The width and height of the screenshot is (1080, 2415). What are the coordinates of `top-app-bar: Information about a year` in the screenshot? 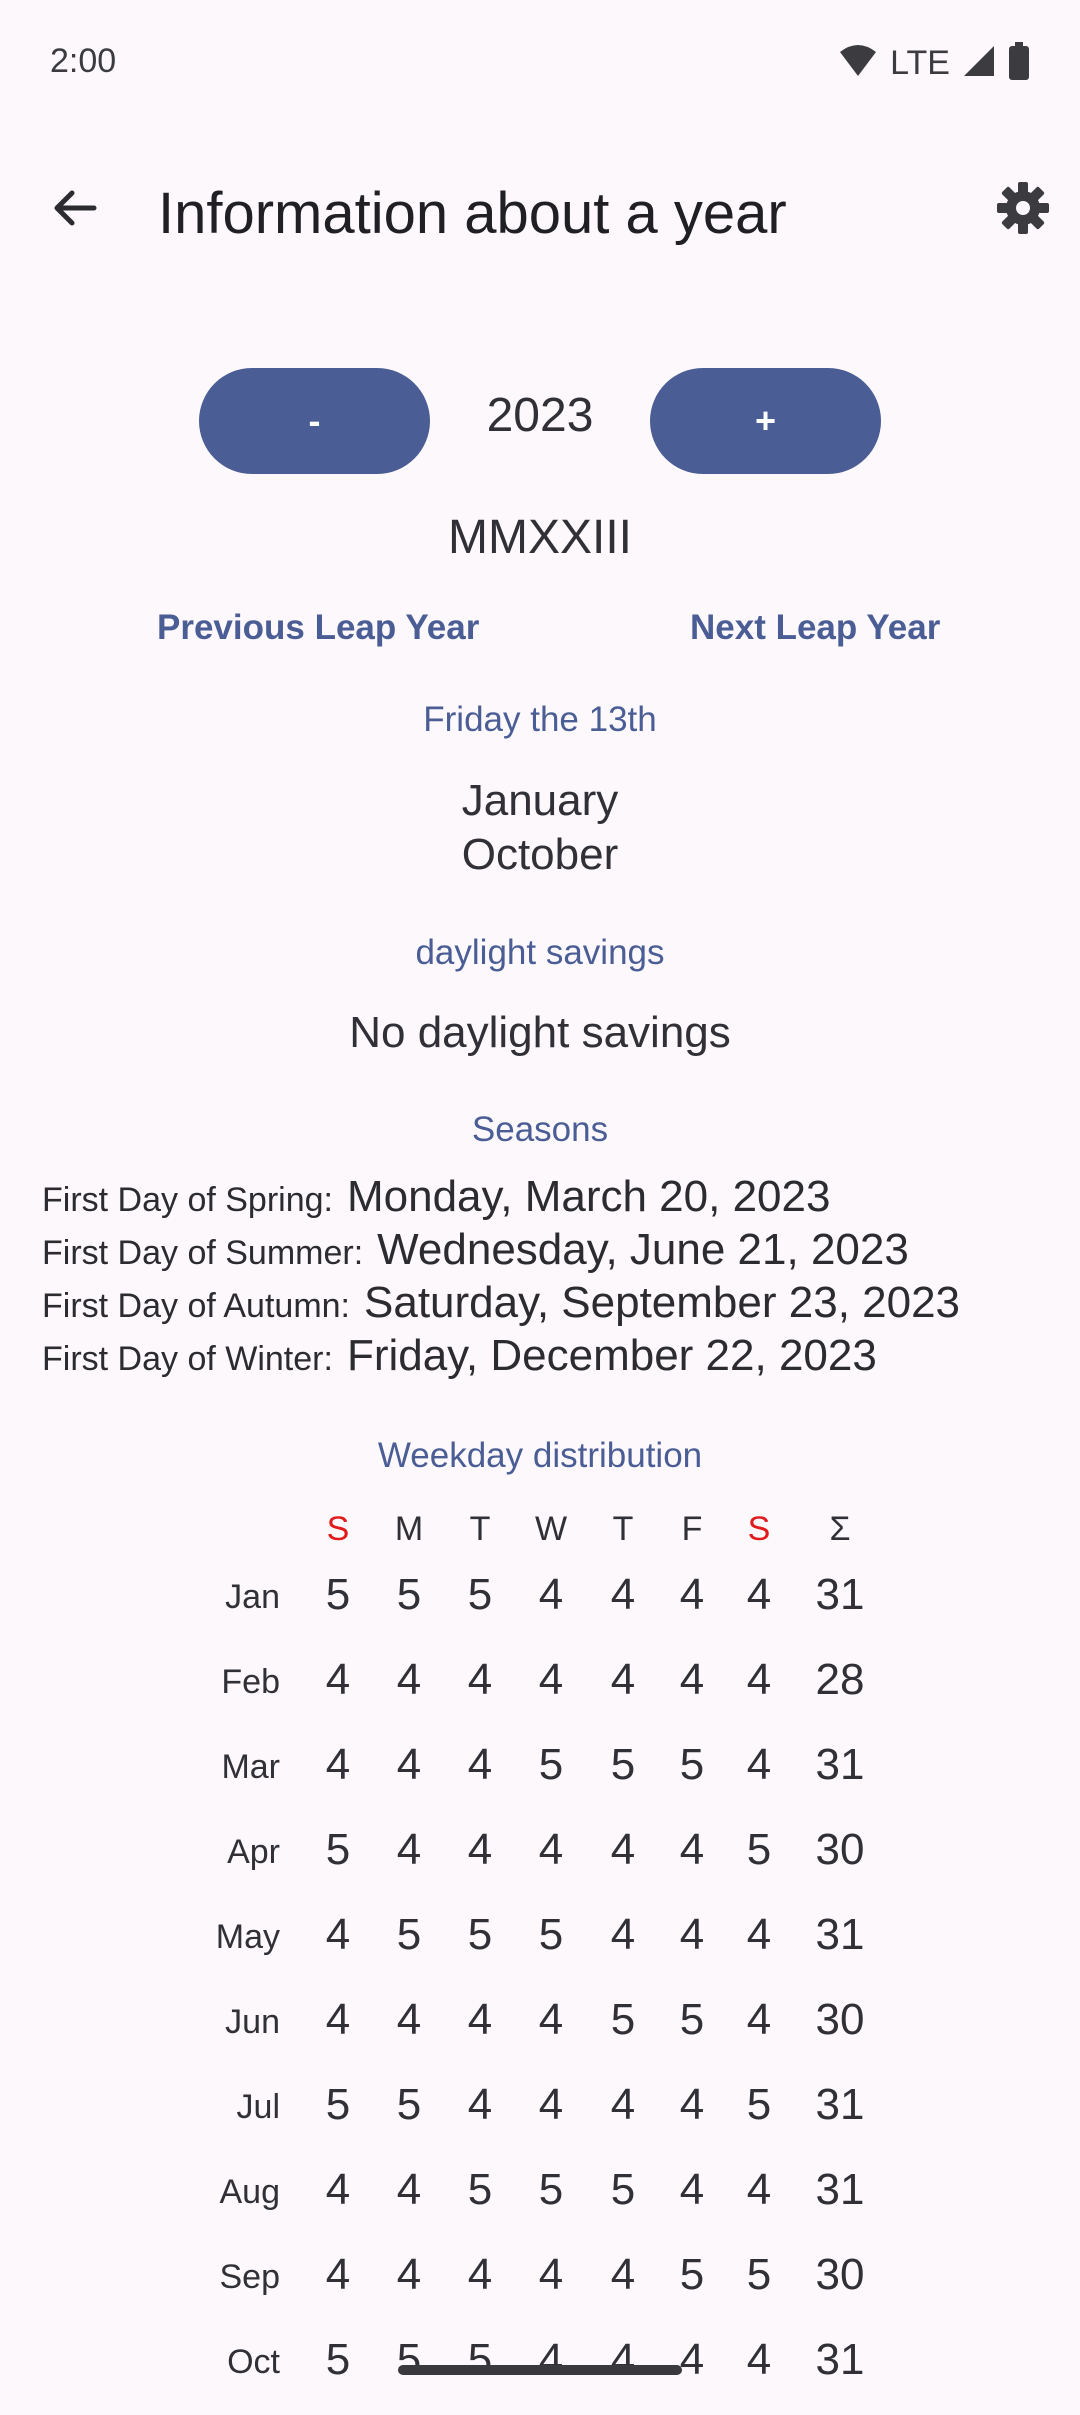 It's located at (540, 215).